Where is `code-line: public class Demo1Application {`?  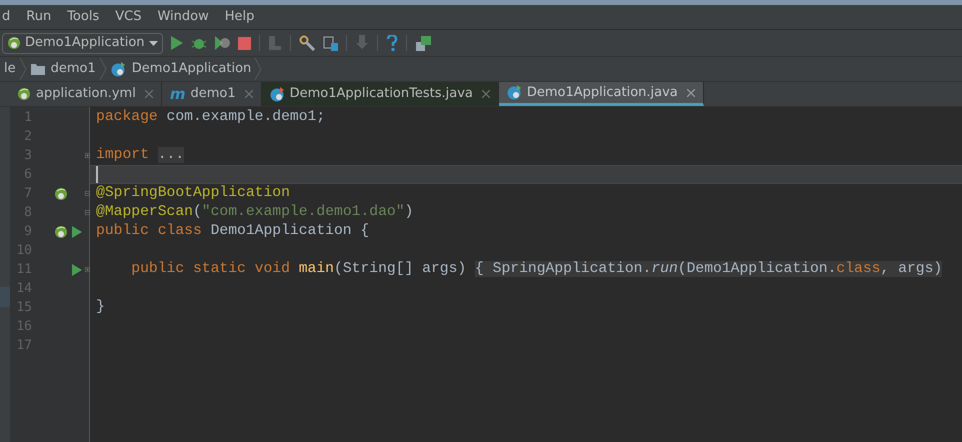
code-line: public class Demo1Application { is located at coordinates (233, 232).